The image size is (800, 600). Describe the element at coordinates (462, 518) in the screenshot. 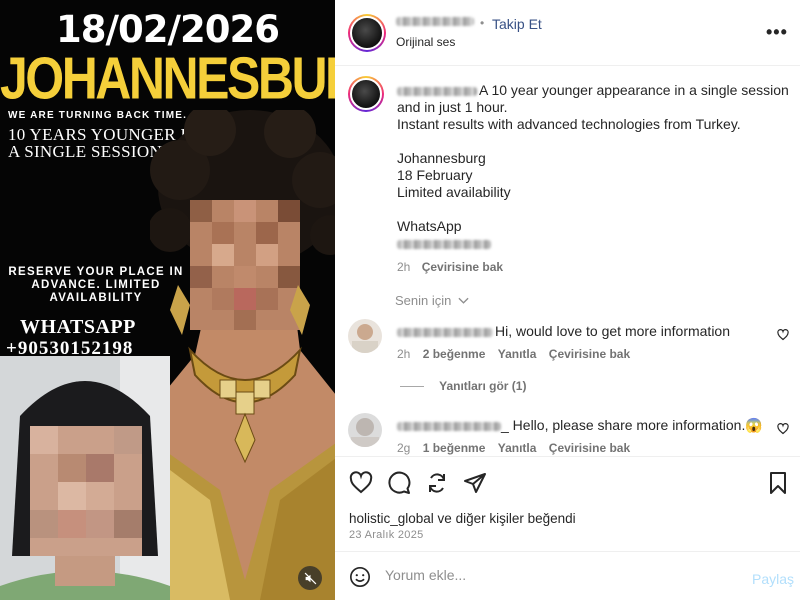

I see `likes-summary: holistic_global ve diğer kişiler beğendi` at that location.